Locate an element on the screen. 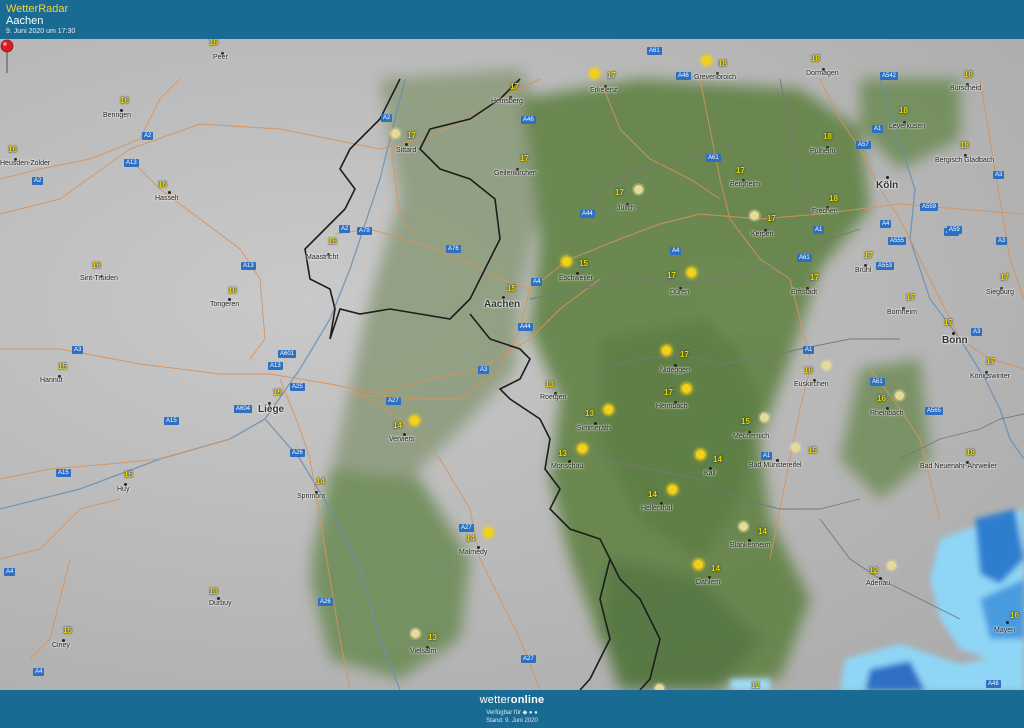 The height and width of the screenshot is (728, 1024). road-shield: A46 is located at coordinates (528, 120).